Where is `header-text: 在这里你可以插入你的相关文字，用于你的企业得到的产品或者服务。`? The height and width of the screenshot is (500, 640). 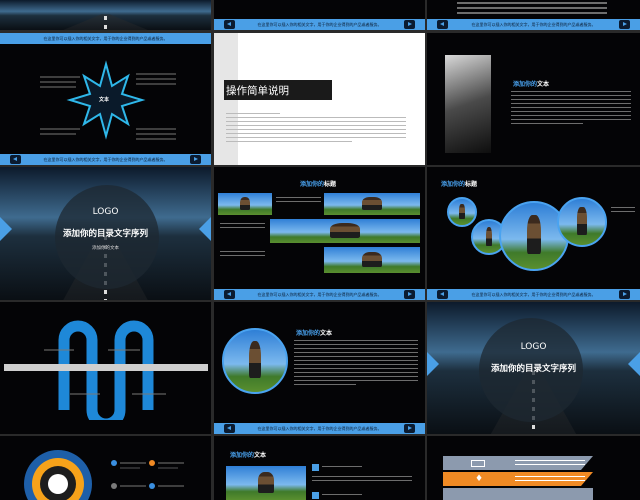 header-text: 在这里你可以插入你的相关文字，用于你的企业得到的产品或者服务。 is located at coordinates (105, 38).